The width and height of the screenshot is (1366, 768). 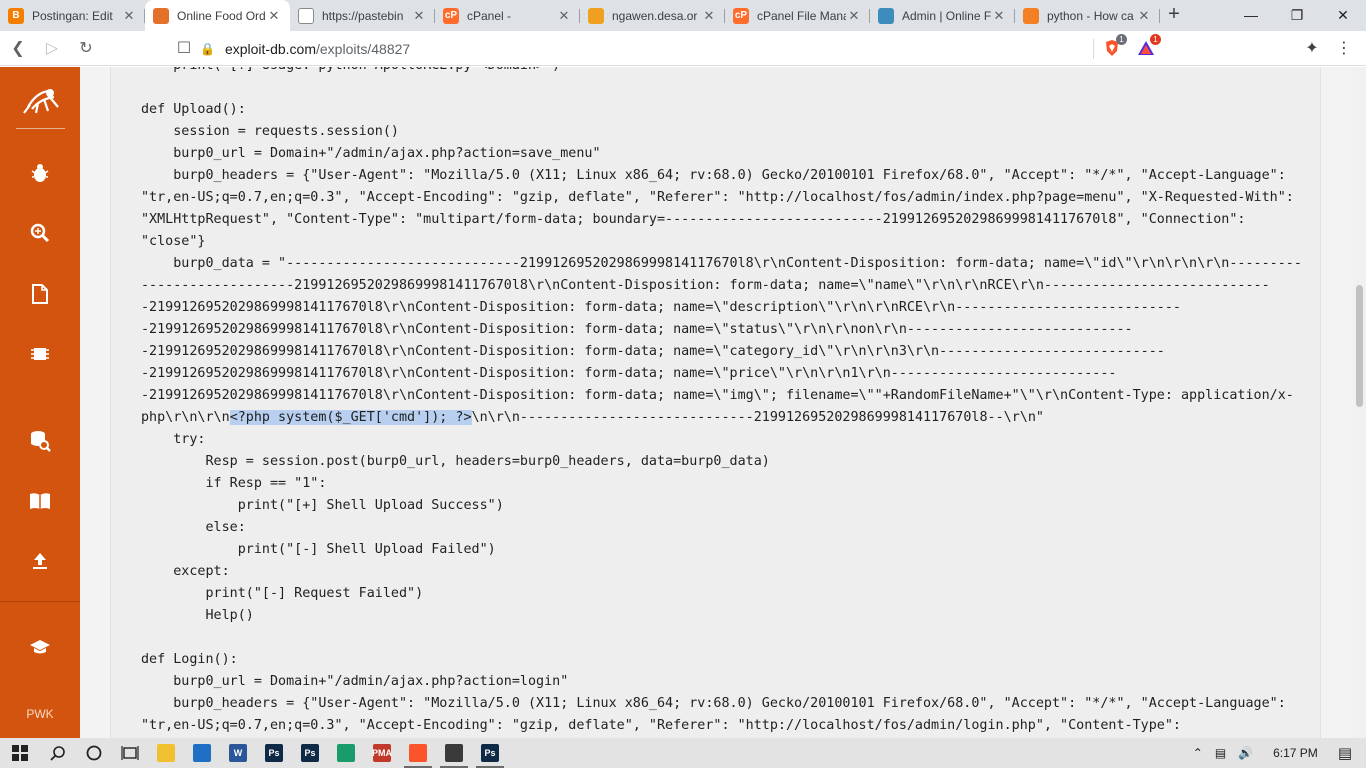 I want to click on windows-taskbar: W Ps Ps PMA Ps ⌃ ▤ 🔊 6:17 PM ▤, so click(x=683, y=753).